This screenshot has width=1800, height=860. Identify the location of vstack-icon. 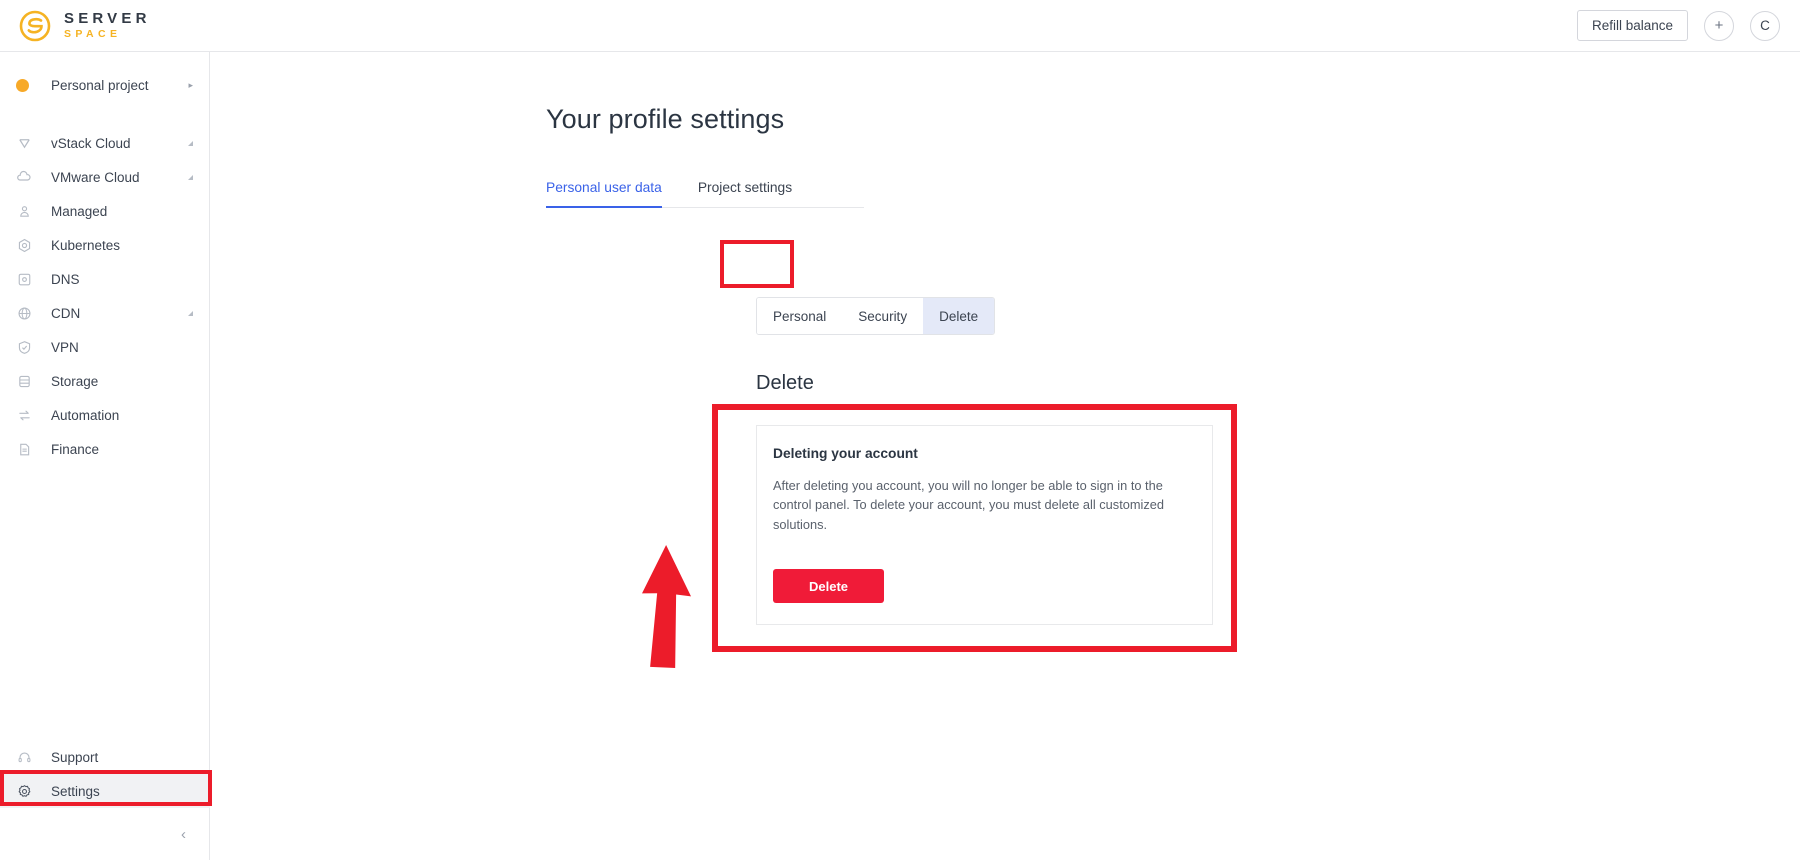
(24, 143).